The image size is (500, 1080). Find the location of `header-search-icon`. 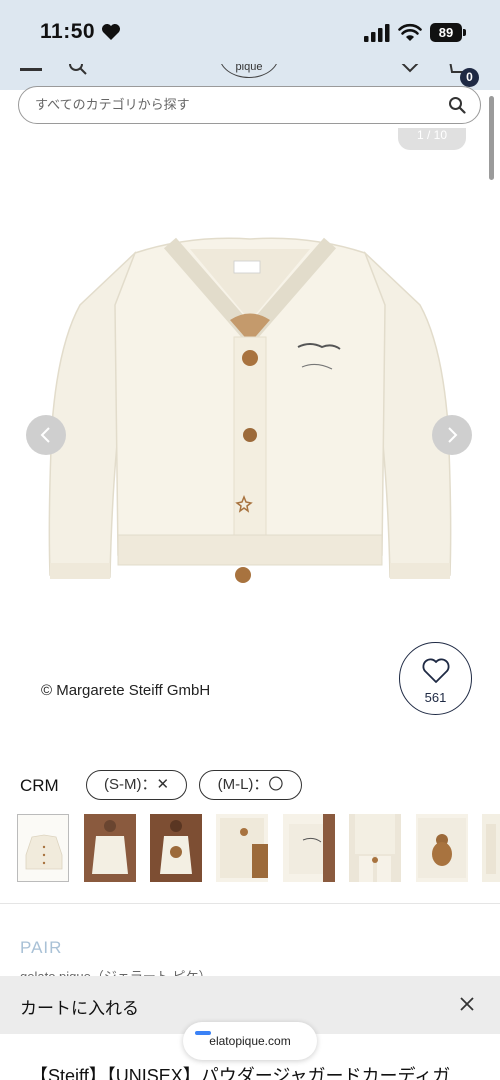

header-search-icon is located at coordinates (78, 70).